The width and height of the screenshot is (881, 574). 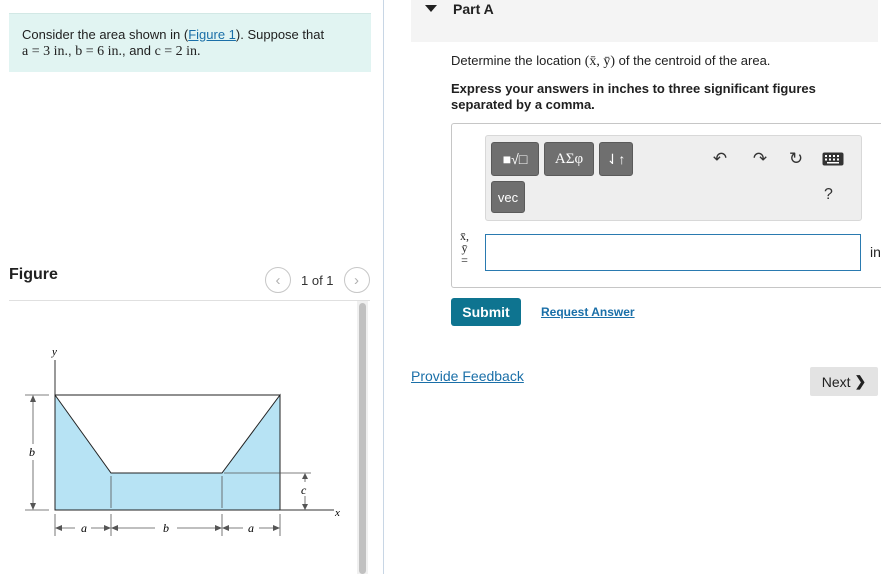 I want to click on divider, so click(x=189, y=300).